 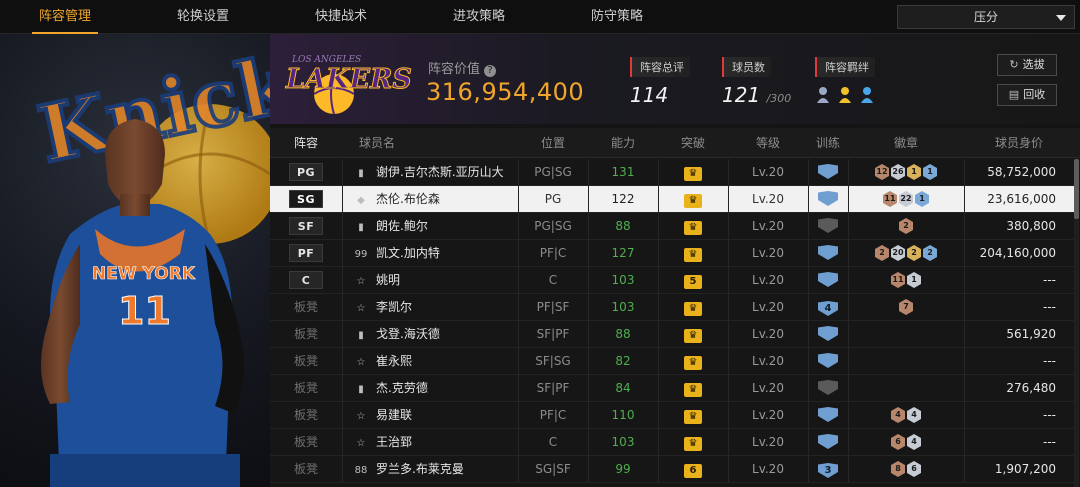 I want to click on player-position: PG|SG, so click(x=553, y=172).